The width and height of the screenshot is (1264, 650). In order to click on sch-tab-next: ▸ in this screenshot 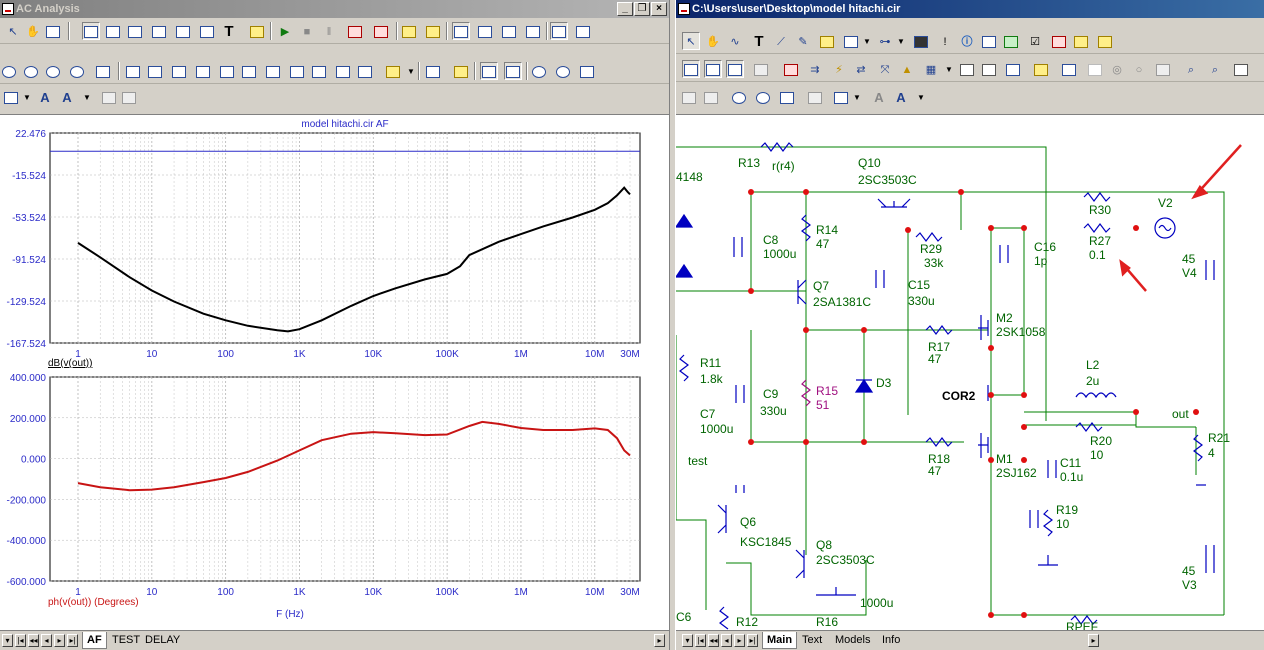, I will do `click(739, 640)`.